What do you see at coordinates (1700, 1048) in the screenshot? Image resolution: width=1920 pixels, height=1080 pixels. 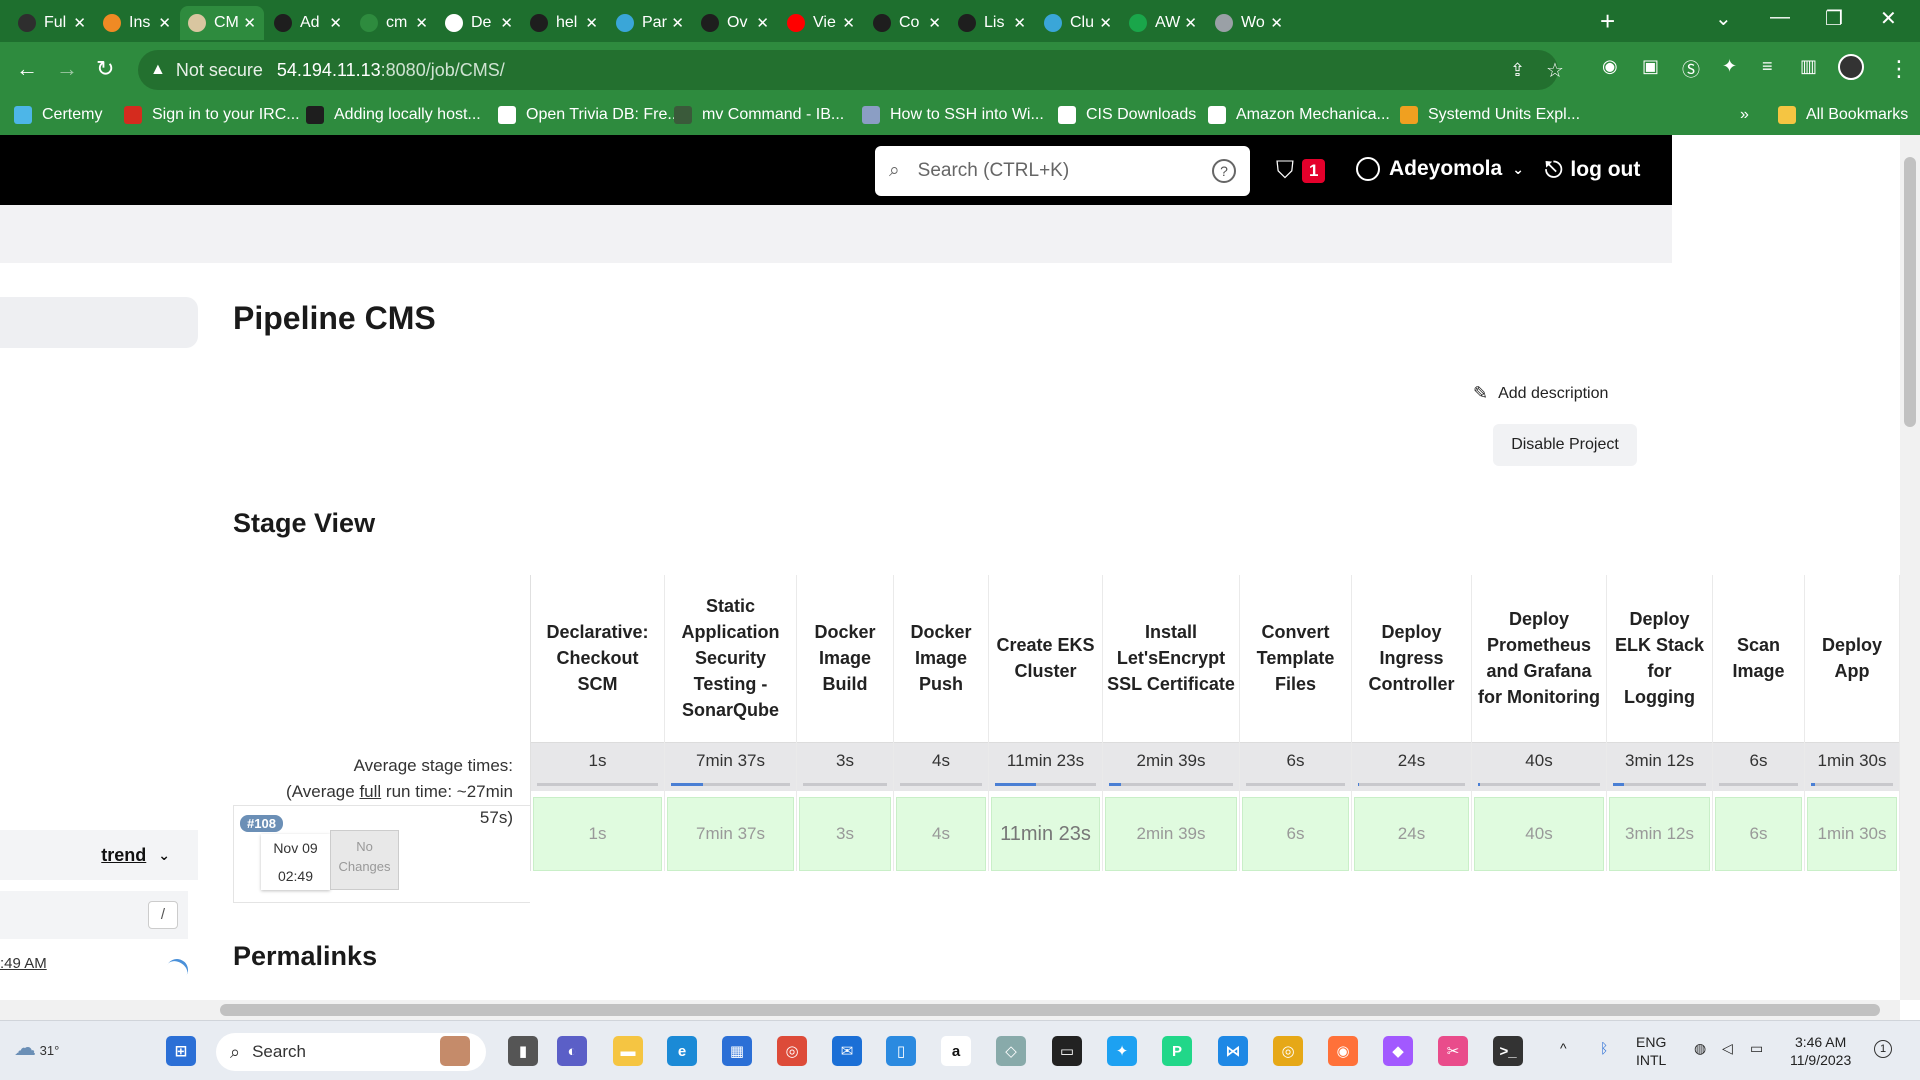 I see `network-icon: ◍` at bounding box center [1700, 1048].